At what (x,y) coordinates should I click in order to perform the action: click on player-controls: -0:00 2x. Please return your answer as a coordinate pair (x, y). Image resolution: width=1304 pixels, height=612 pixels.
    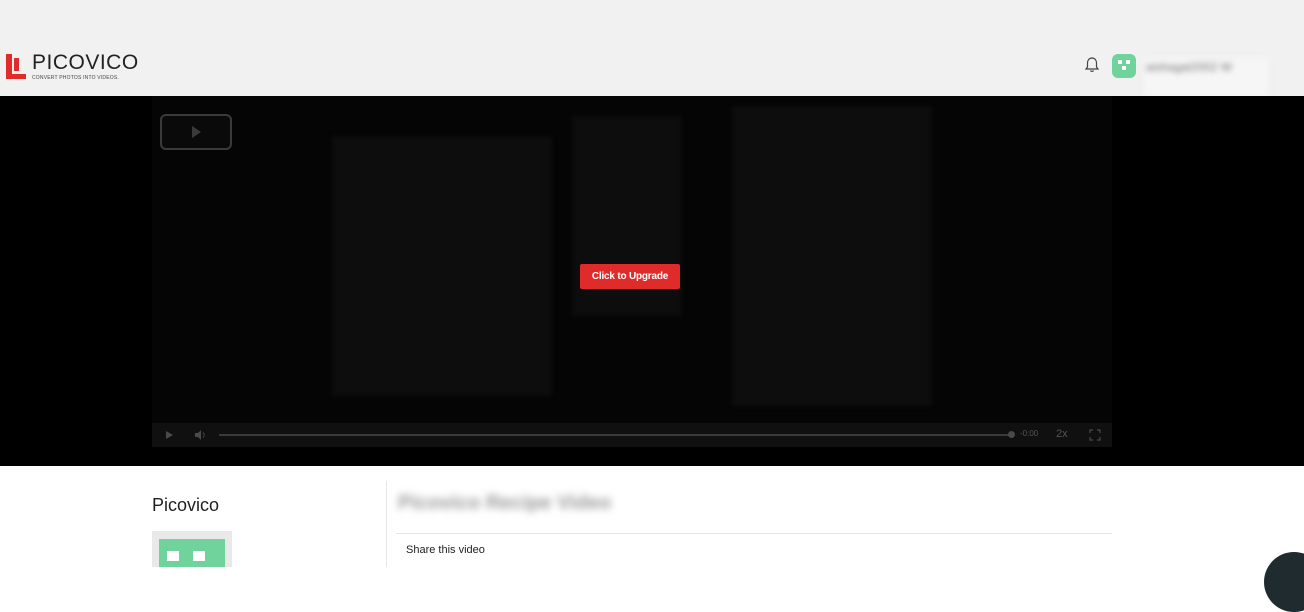
    Looking at the image, I should click on (632, 435).